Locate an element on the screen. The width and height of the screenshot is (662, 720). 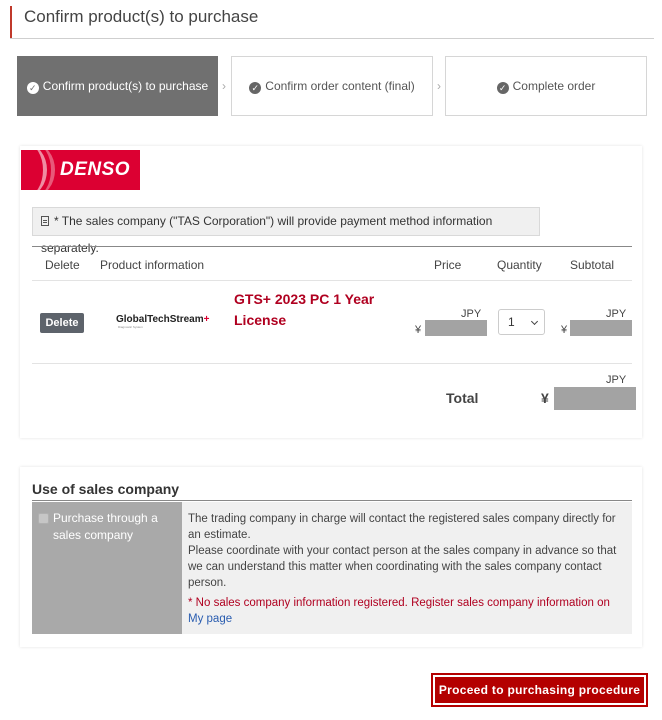
total-yen-symbol: ¥ is located at coordinates (545, 398).